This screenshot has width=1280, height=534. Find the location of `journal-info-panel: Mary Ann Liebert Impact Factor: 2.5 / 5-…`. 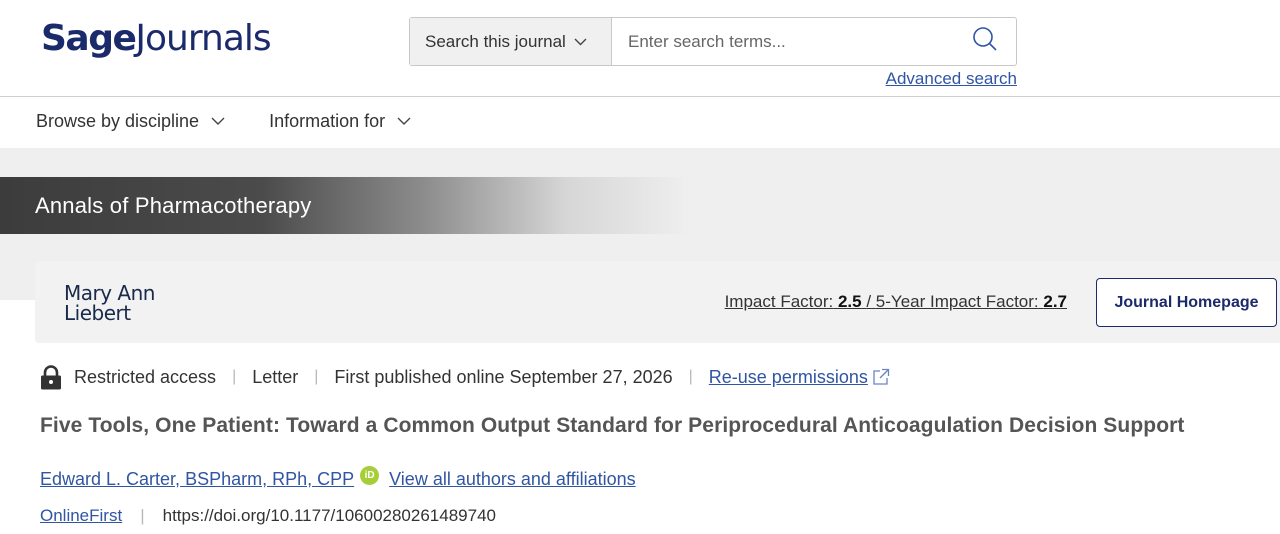

journal-info-panel: Mary Ann Liebert Impact Factor: 2.5 / 5-… is located at coordinates (657, 302).